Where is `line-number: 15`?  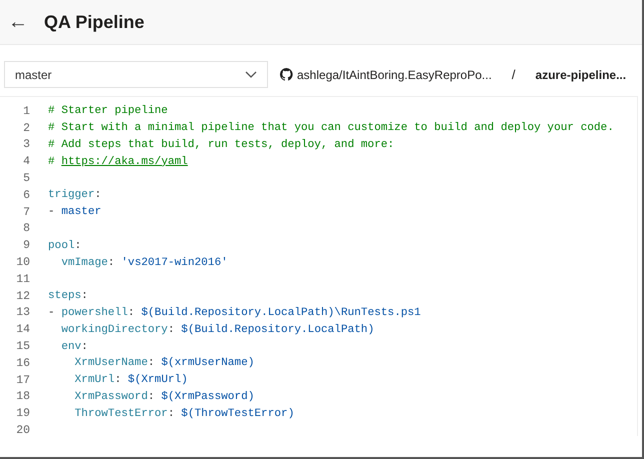
line-number: 15 is located at coordinates (23, 347).